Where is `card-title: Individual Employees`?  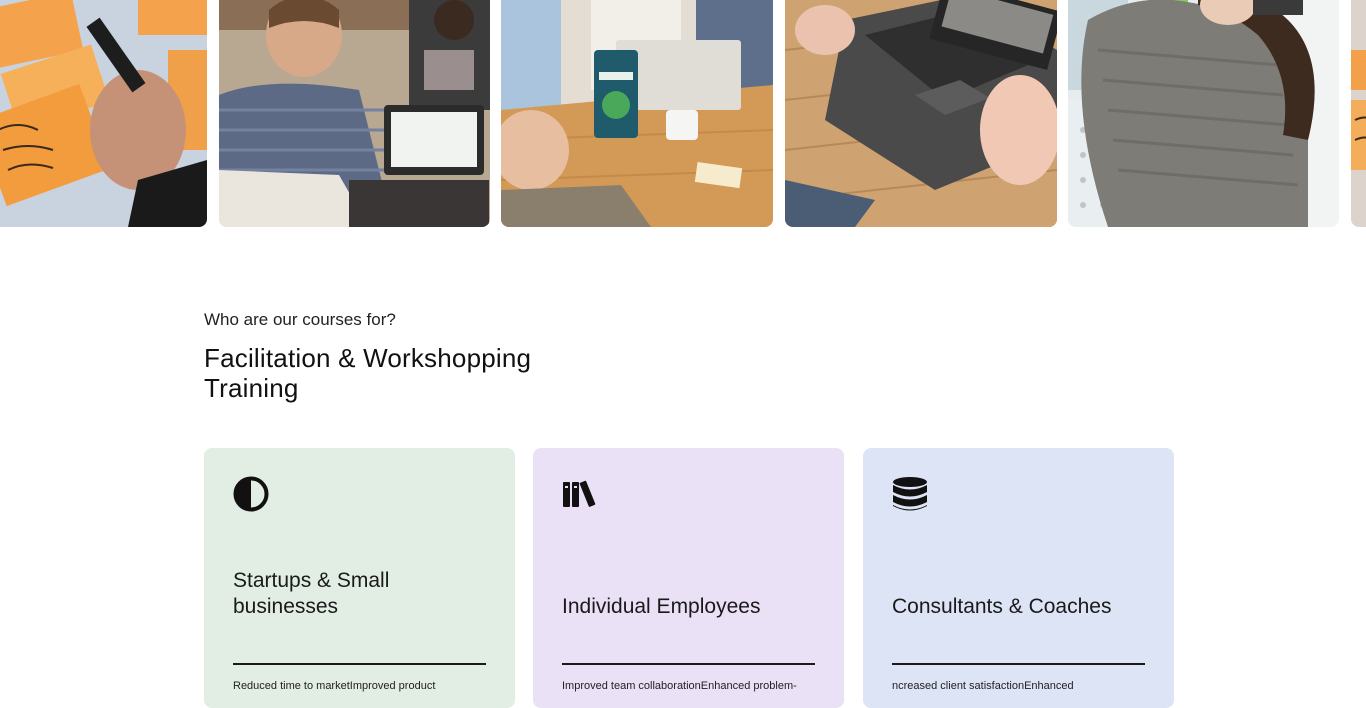
card-title: Individual Employees is located at coordinates (661, 606).